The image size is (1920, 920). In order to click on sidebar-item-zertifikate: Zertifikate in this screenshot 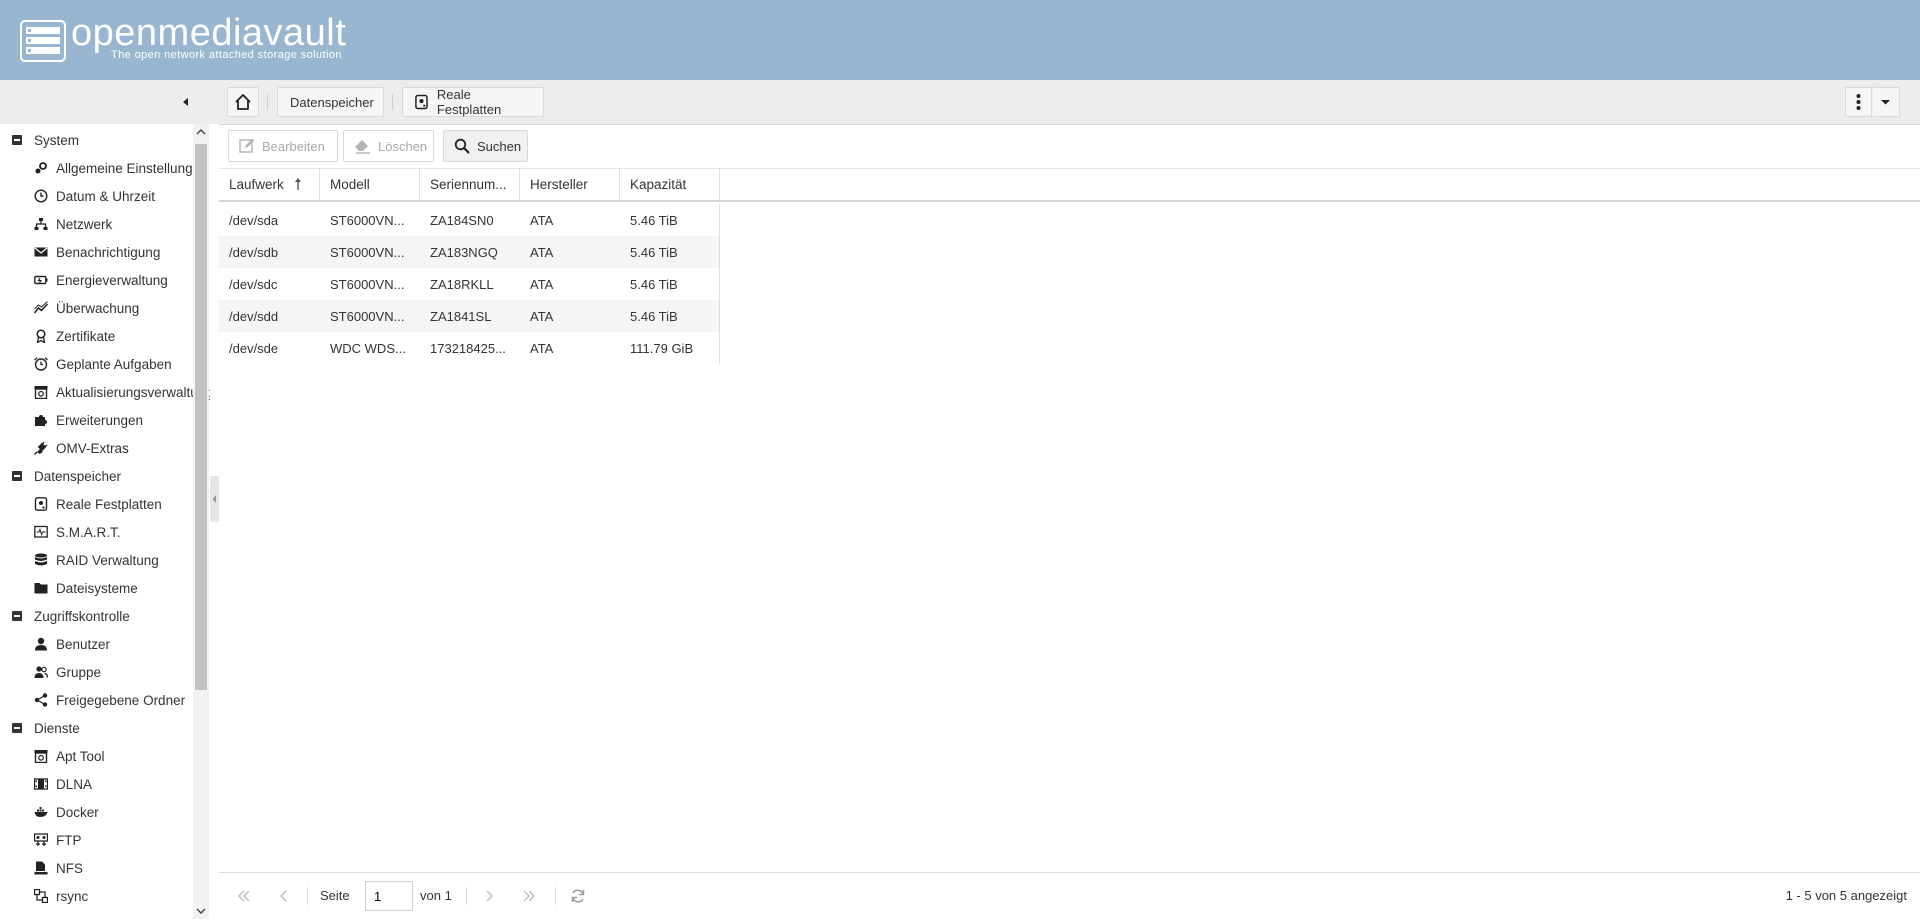, I will do `click(96, 336)`.